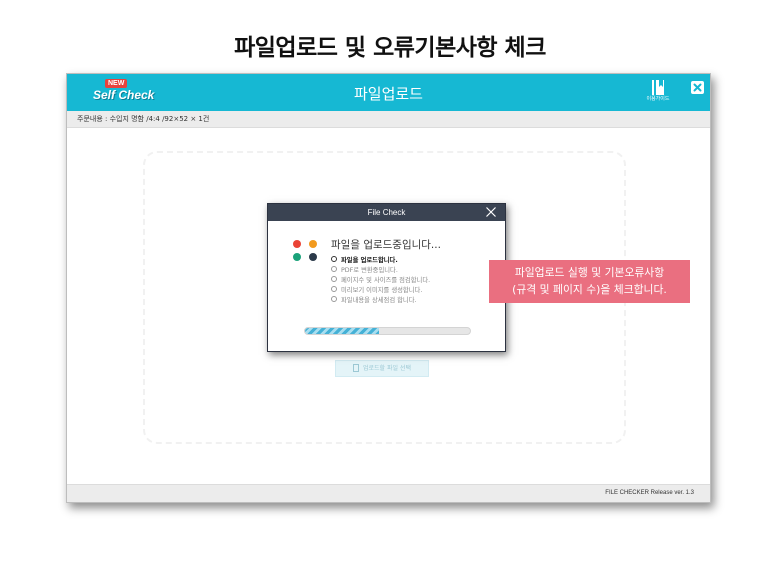 This screenshot has height=580, width=780. What do you see at coordinates (143, 119) in the screenshot?
I see `order-info: 주문내용 : 수입지 명함 /4:4 /92×52 × 1건` at bounding box center [143, 119].